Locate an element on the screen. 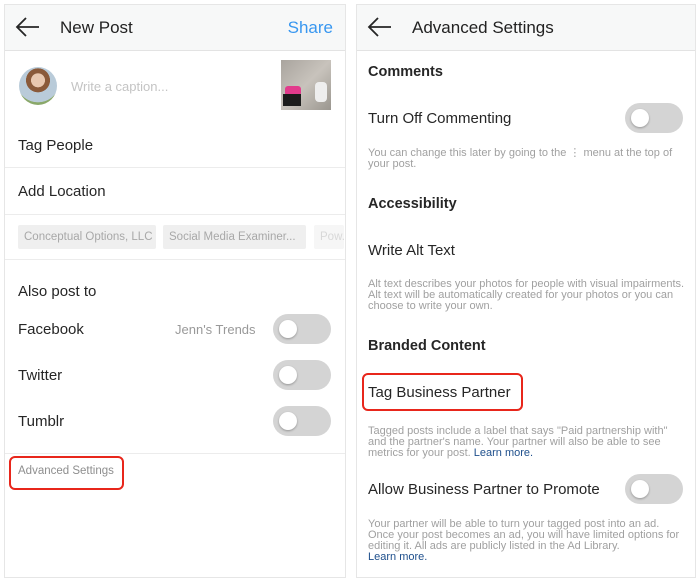 The width and height of the screenshot is (700, 582). twitter-label: Twitter is located at coordinates (40, 375).